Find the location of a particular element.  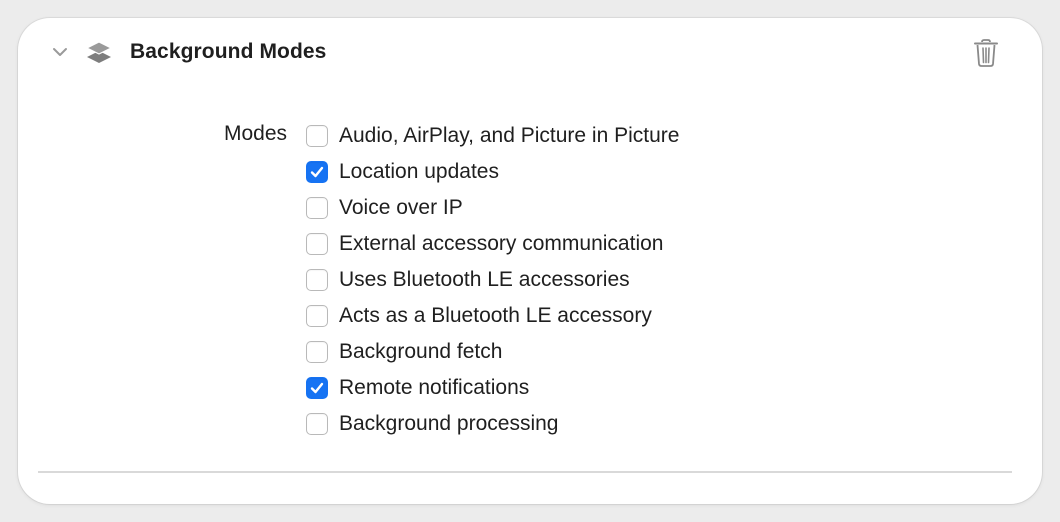

mode-option: Remote notifications is located at coordinates (492, 388).